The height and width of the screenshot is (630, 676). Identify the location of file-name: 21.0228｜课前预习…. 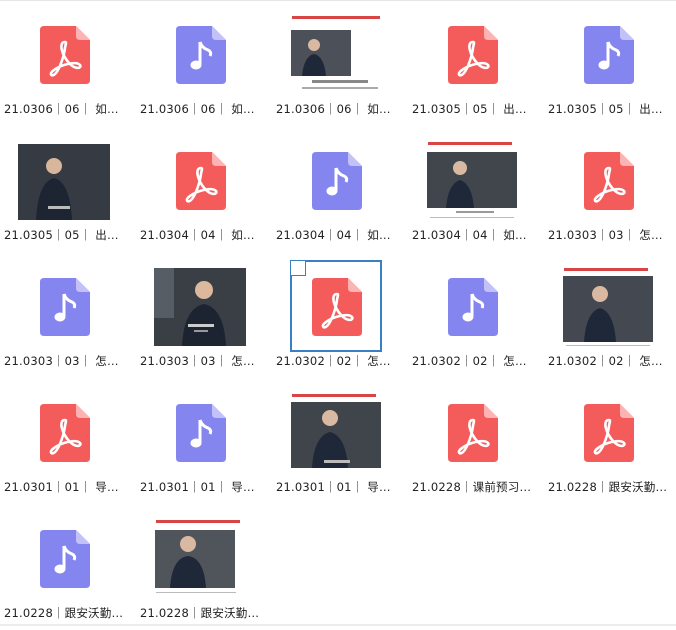
(472, 487).